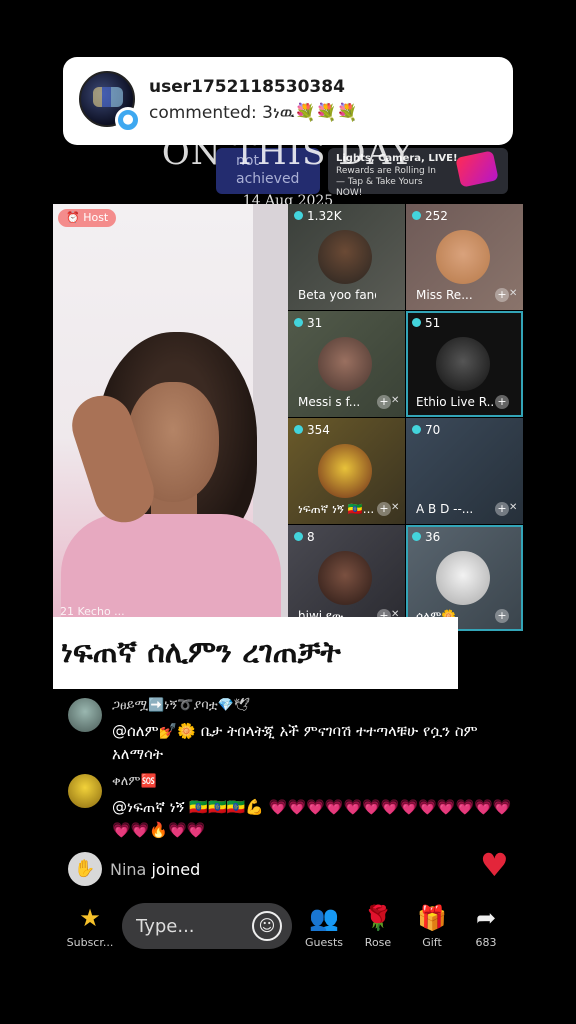  What do you see at coordinates (312, 818) in the screenshot?
I see `chat-text: @ነፍጠኛ ነኝ 🇪🇹🇪🇹🇪🇹💪 💗💗💗💗💗💗💗💗💗💗💗💗💗💗💗🔥💗💗` at bounding box center [312, 818].